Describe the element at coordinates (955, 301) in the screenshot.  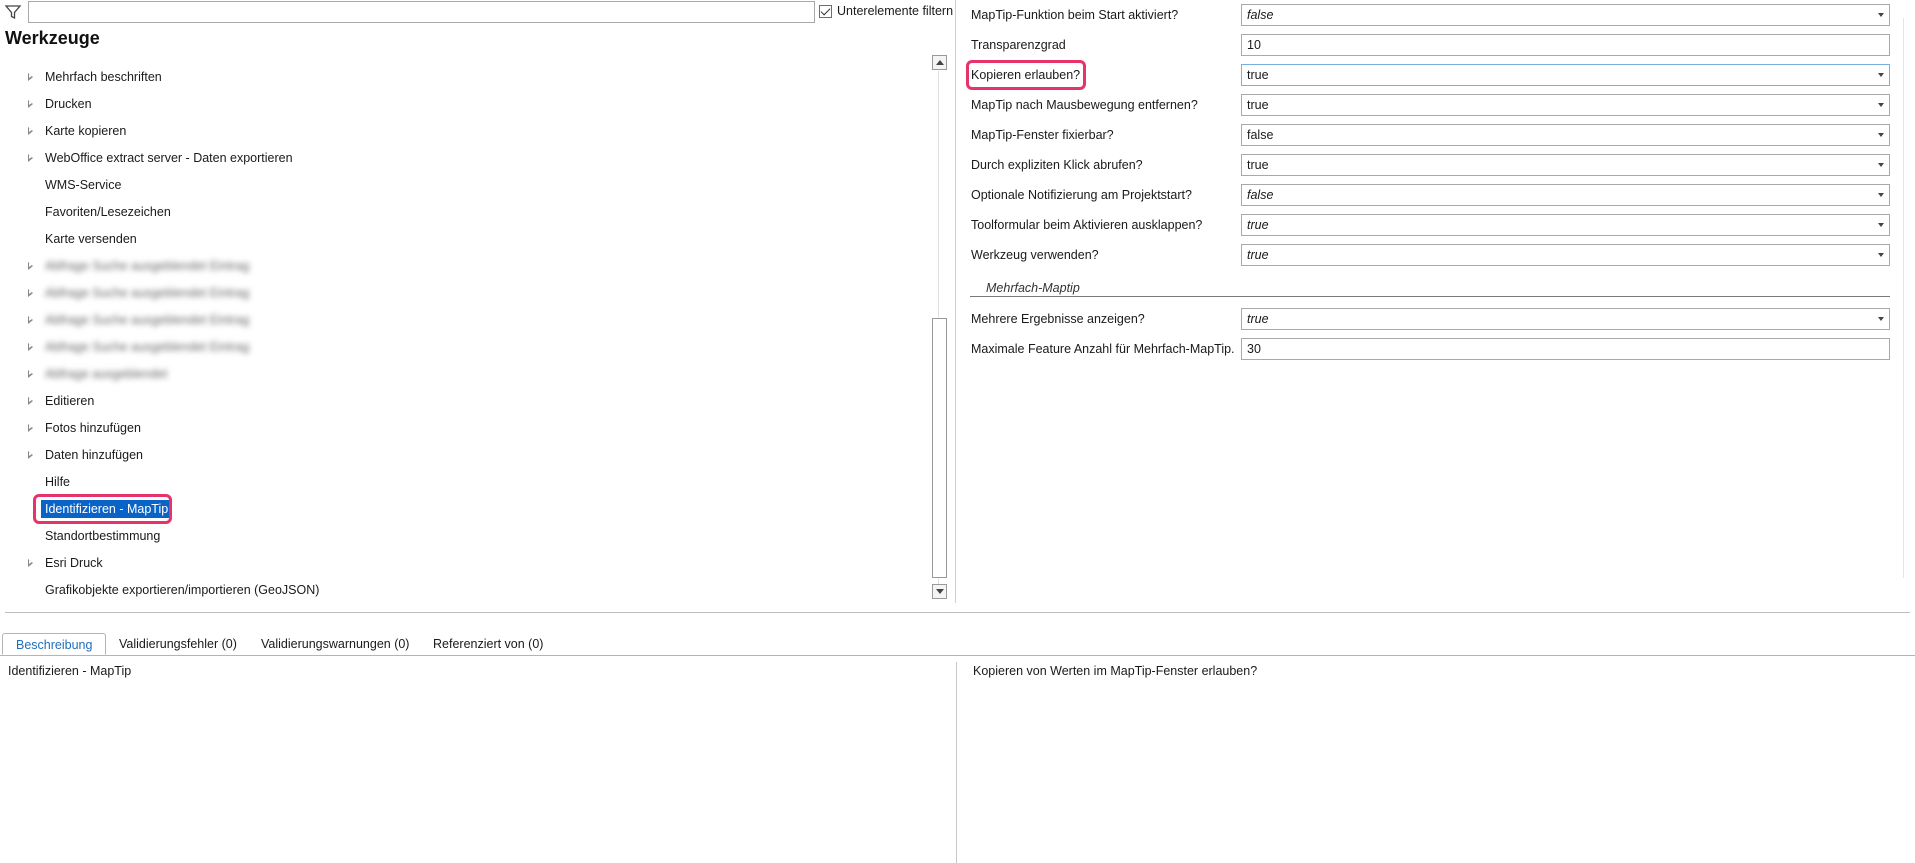
I see `vertical-splitter` at that location.